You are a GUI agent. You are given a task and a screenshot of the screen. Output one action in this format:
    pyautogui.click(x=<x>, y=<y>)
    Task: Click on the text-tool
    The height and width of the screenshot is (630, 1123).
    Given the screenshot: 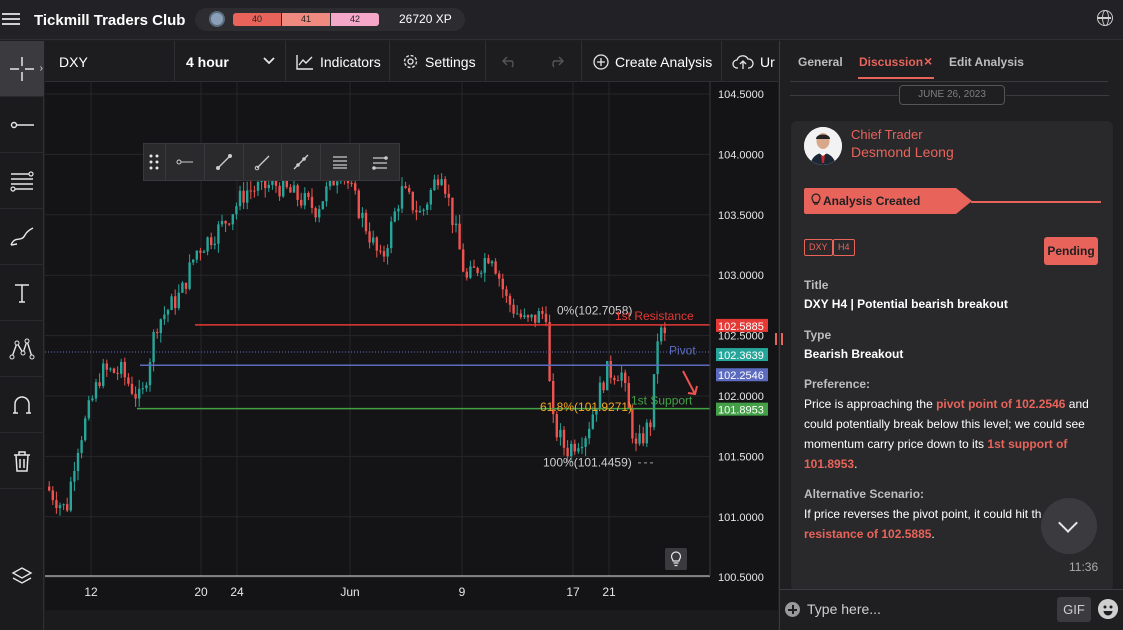 What is the action you would take?
    pyautogui.click(x=22, y=293)
    